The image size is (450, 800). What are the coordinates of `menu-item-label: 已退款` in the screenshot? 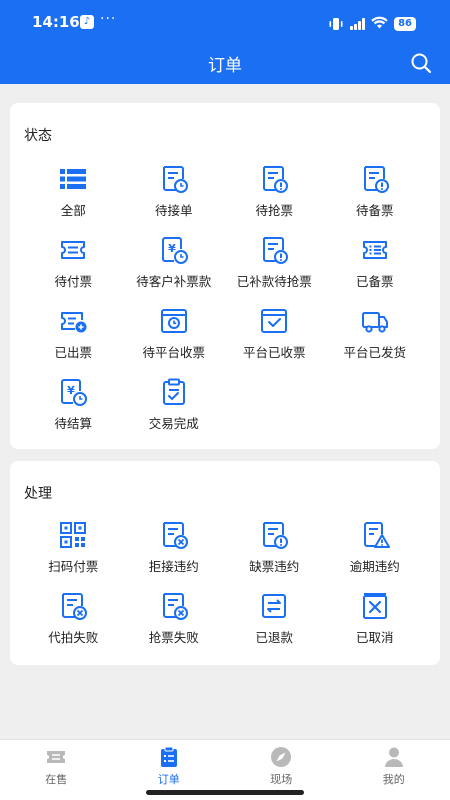 It's located at (274, 637).